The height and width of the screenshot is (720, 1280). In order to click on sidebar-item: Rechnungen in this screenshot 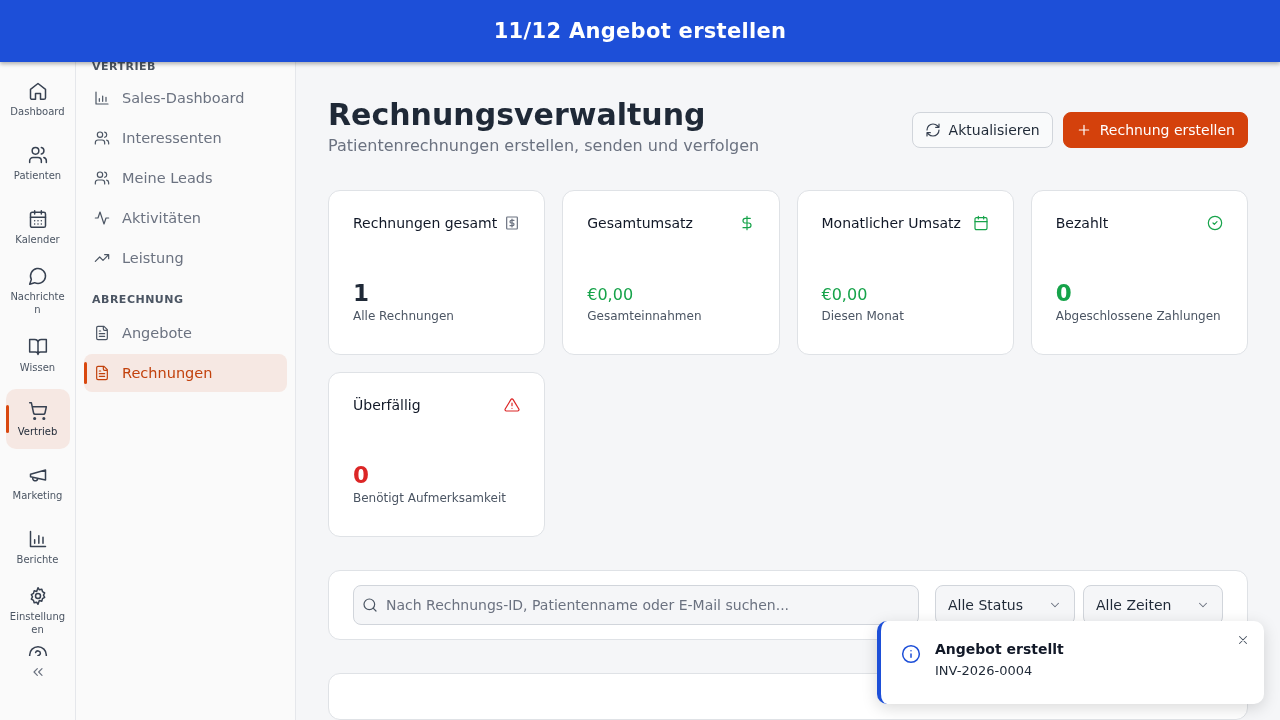, I will do `click(185, 373)`.